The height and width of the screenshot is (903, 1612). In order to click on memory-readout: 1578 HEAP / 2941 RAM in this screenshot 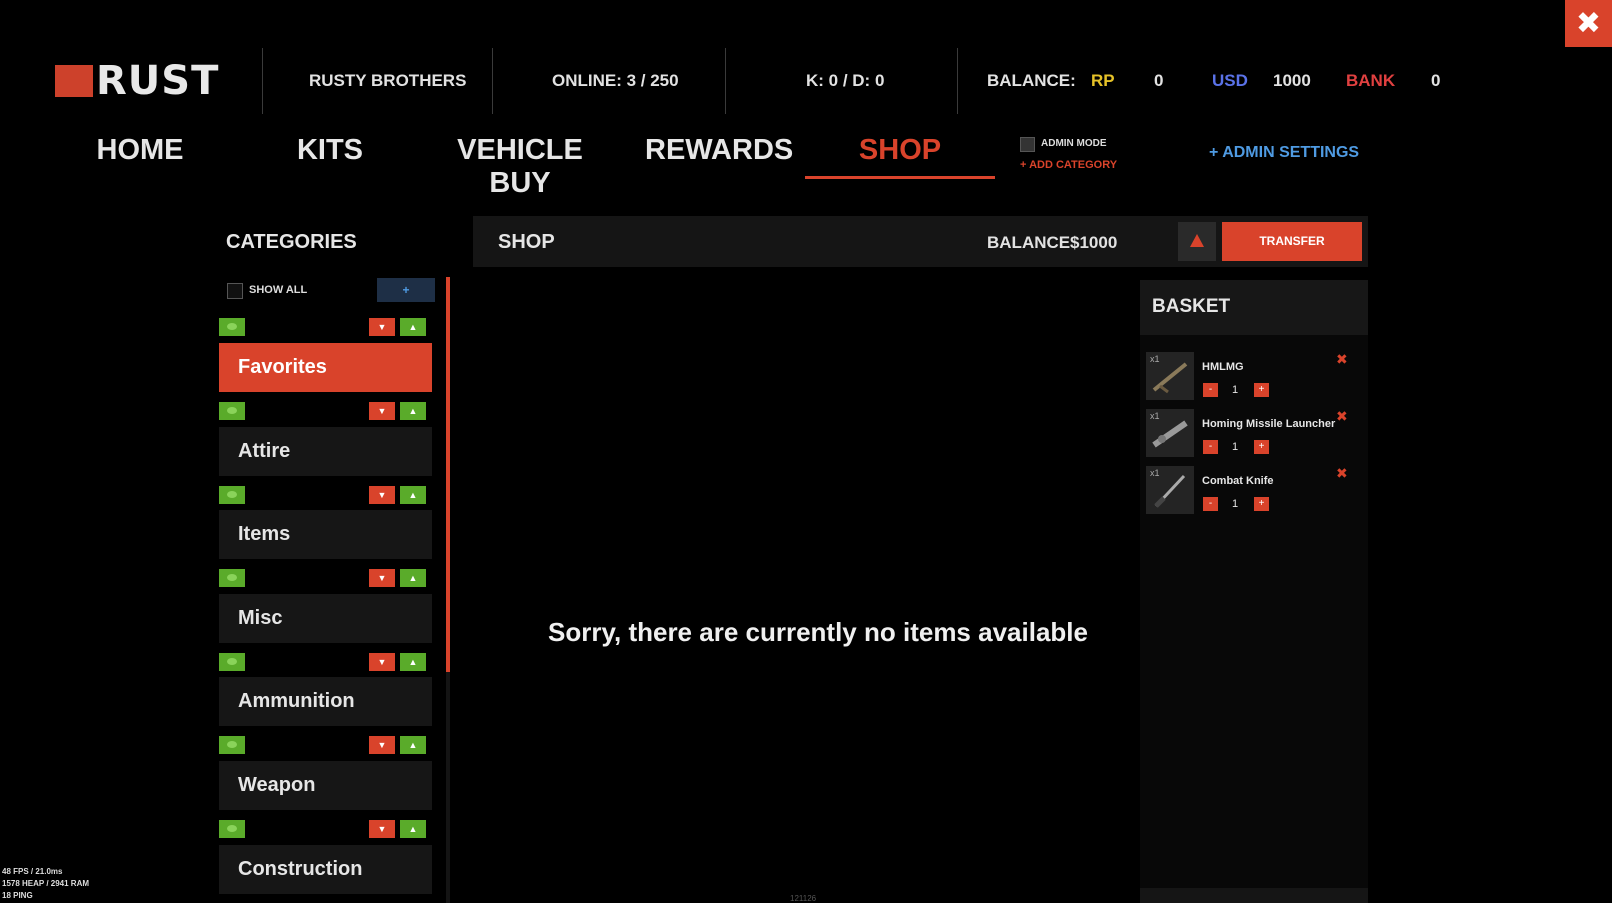, I will do `click(46, 883)`.